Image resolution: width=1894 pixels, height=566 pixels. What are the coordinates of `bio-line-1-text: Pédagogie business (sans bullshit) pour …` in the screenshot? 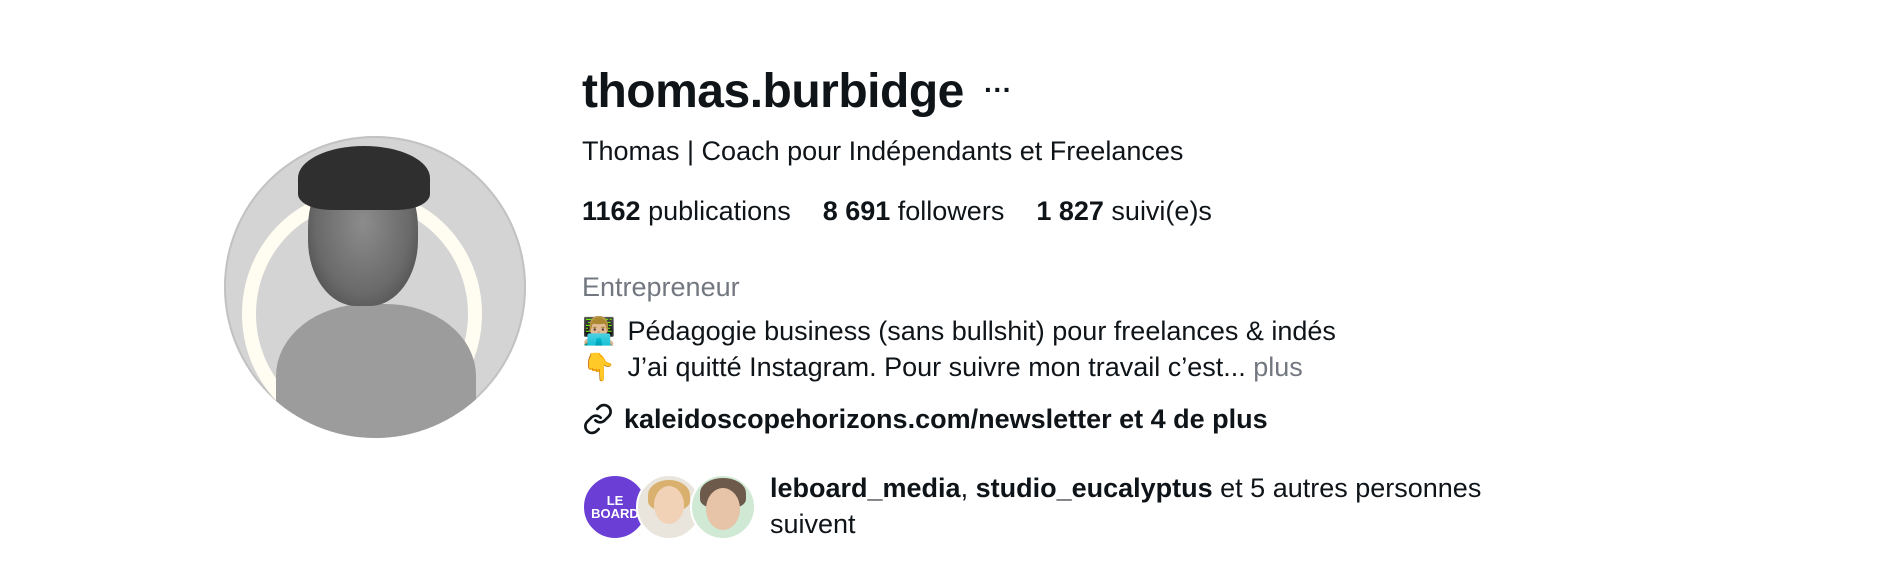 It's located at (981, 331).